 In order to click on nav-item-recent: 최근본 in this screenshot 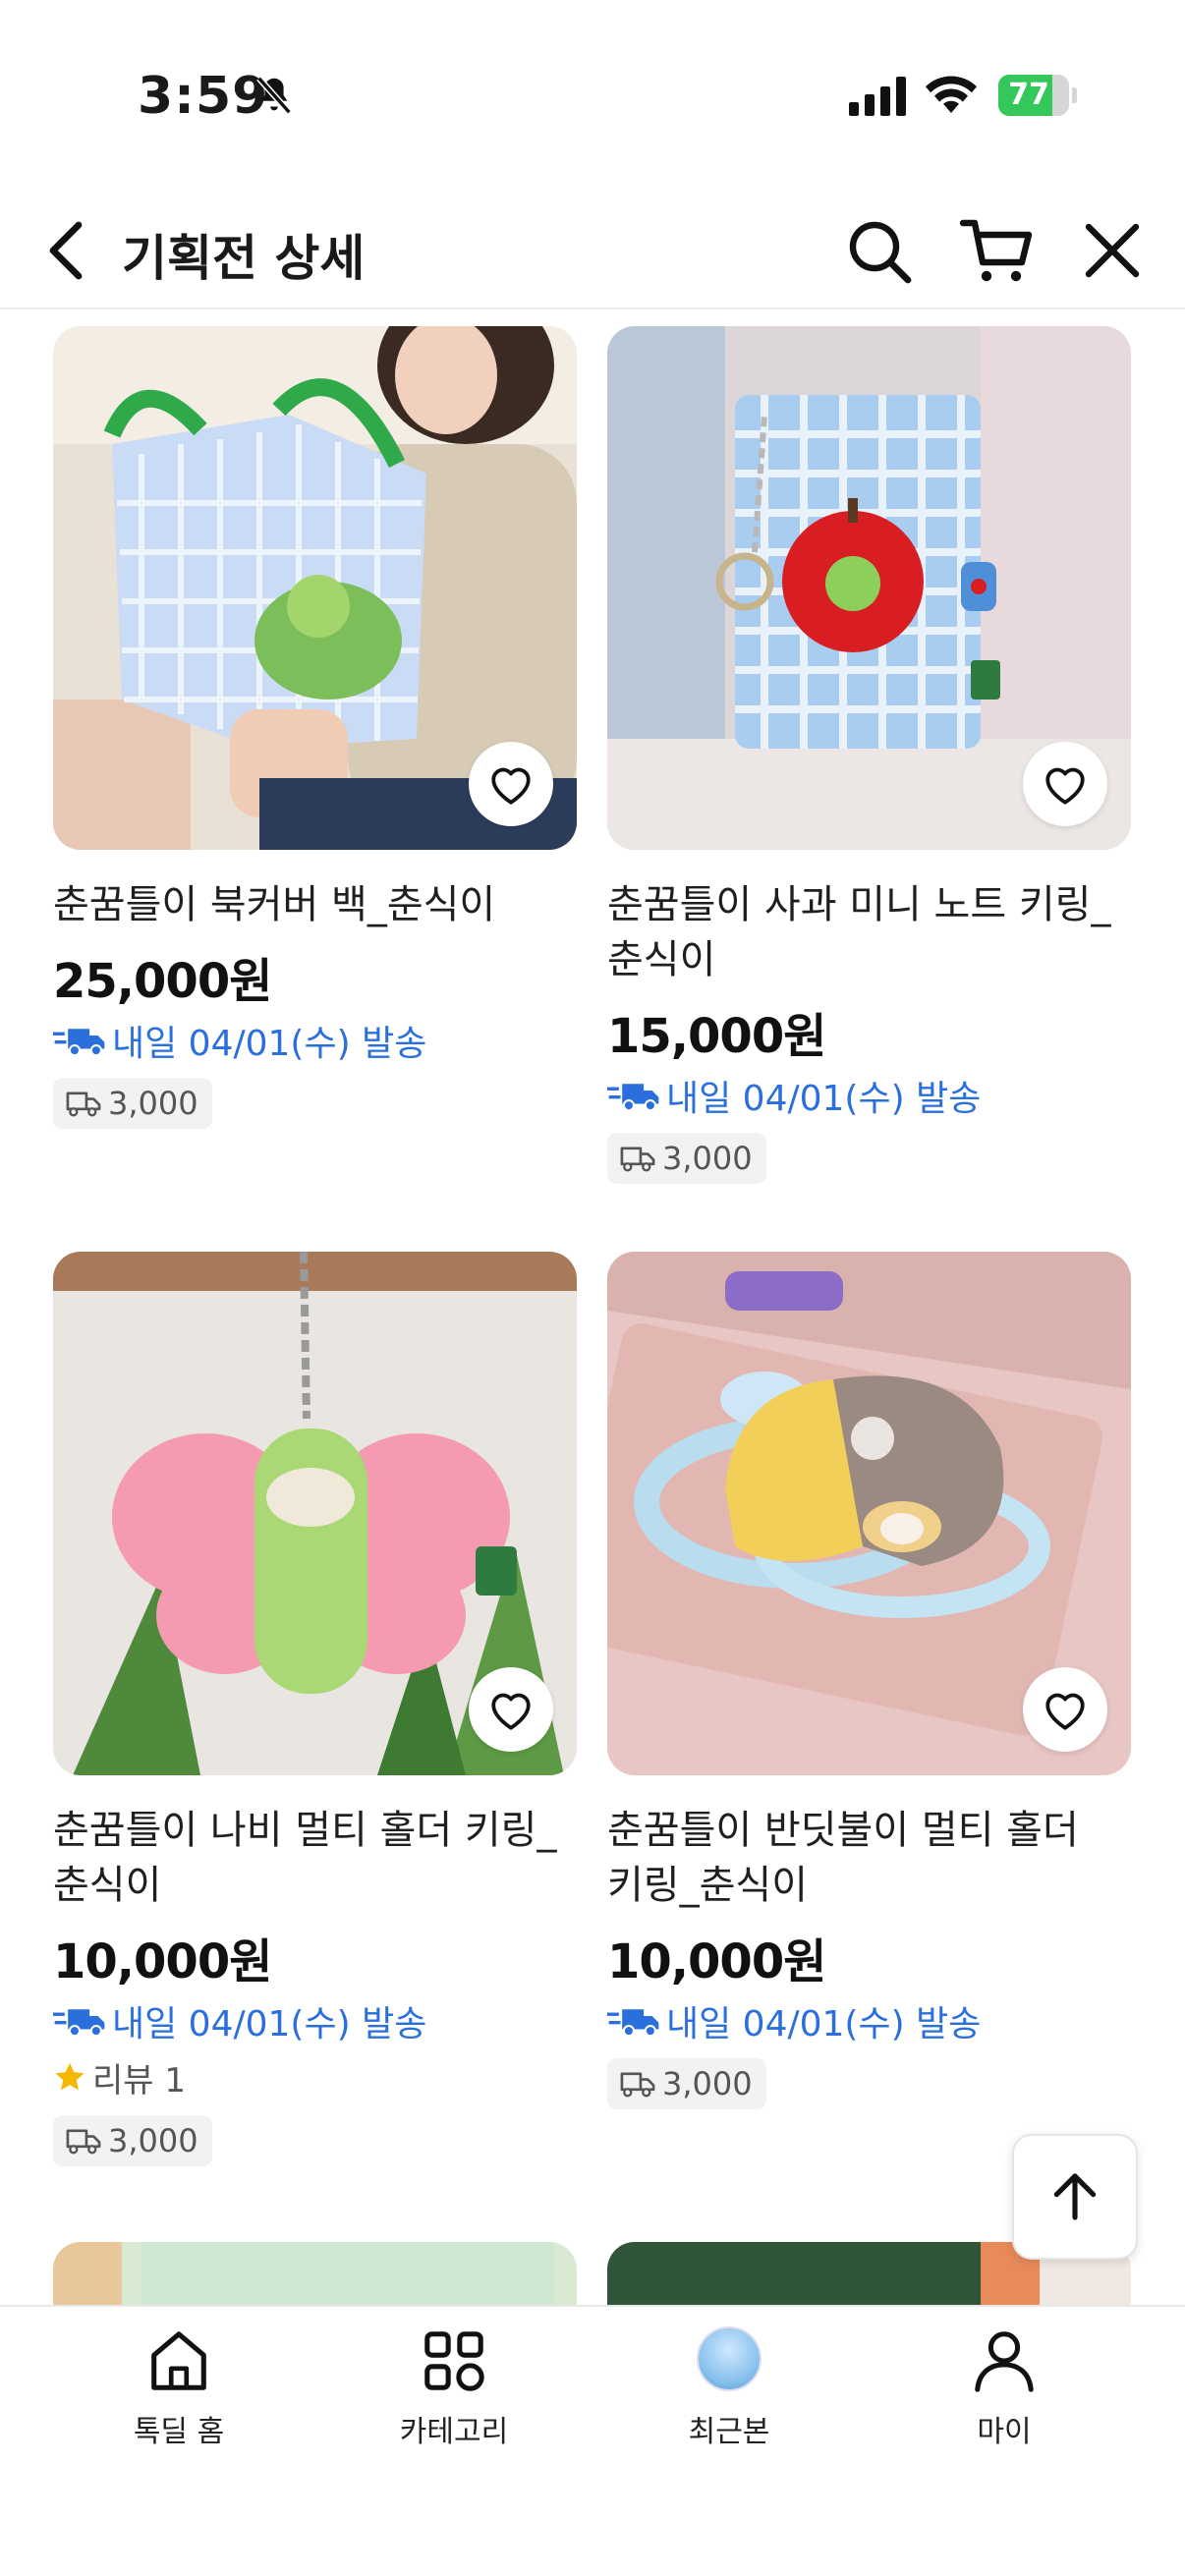, I will do `click(729, 2390)`.